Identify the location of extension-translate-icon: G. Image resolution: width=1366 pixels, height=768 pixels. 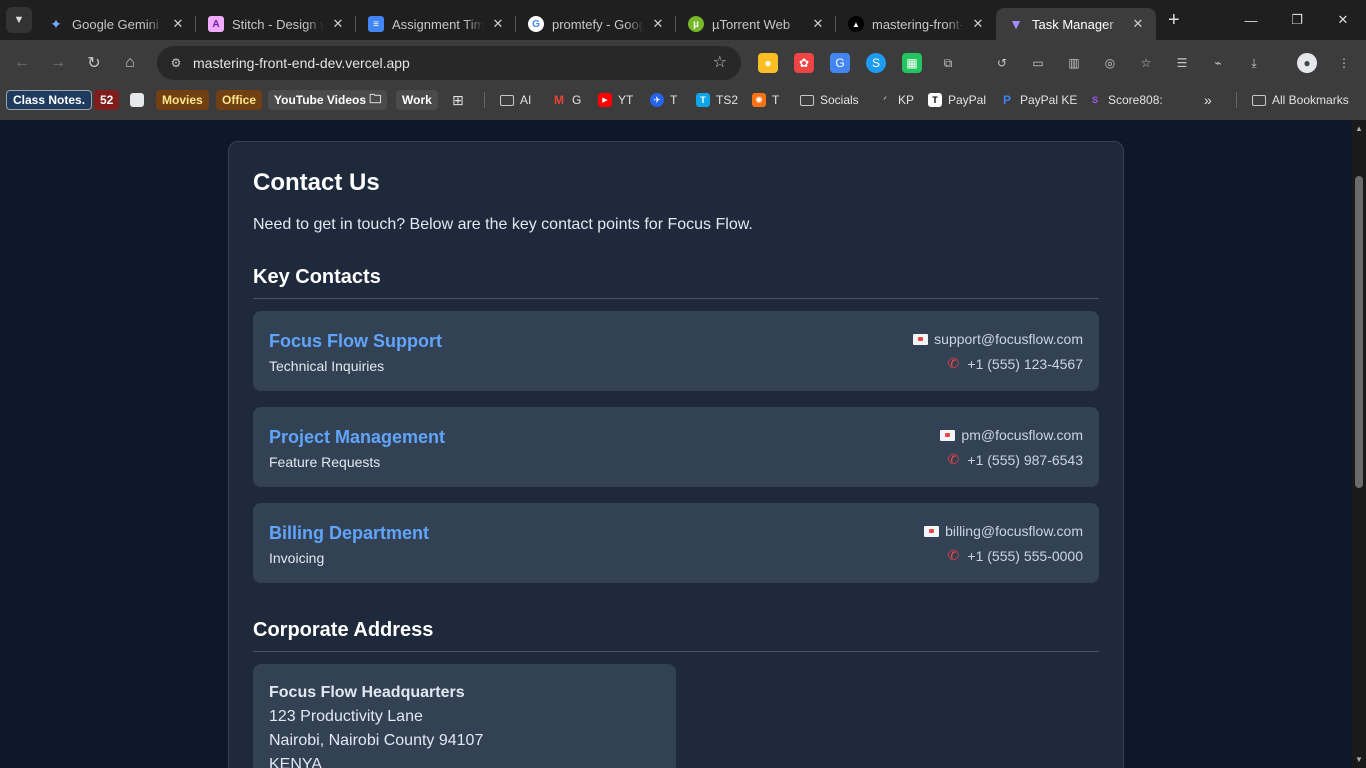
(840, 63).